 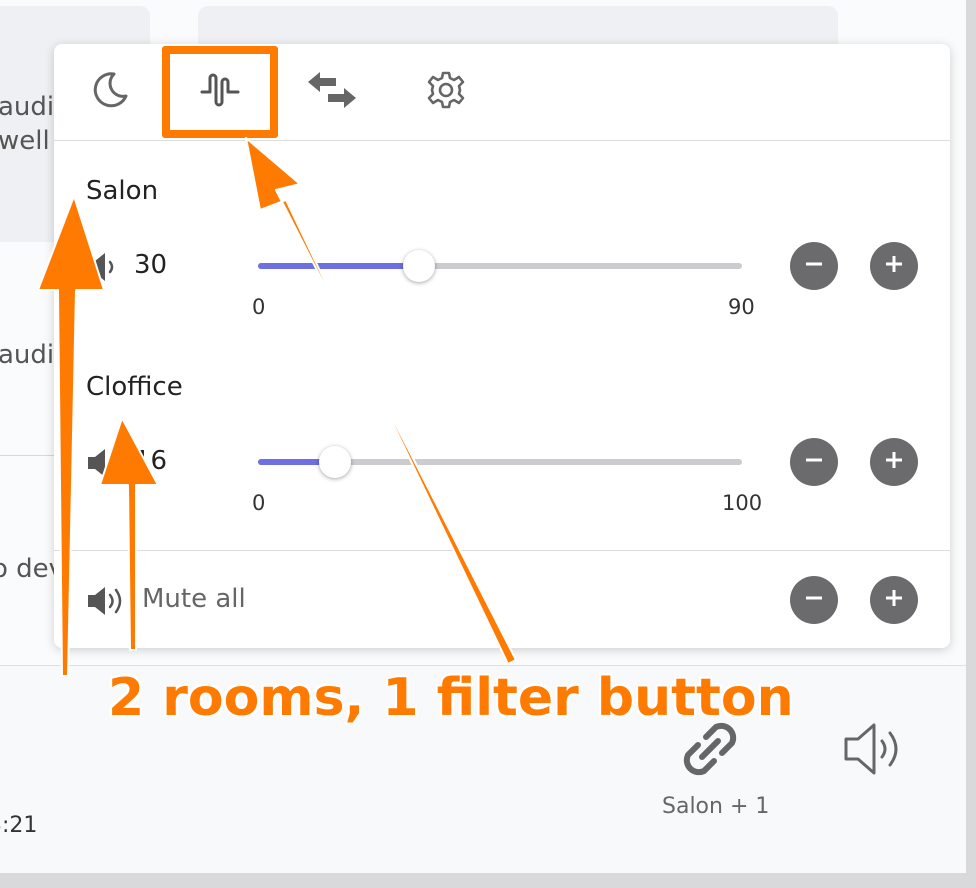 What do you see at coordinates (451, 698) in the screenshot?
I see `annotation-caption: 2 rooms, 1 filter button` at bounding box center [451, 698].